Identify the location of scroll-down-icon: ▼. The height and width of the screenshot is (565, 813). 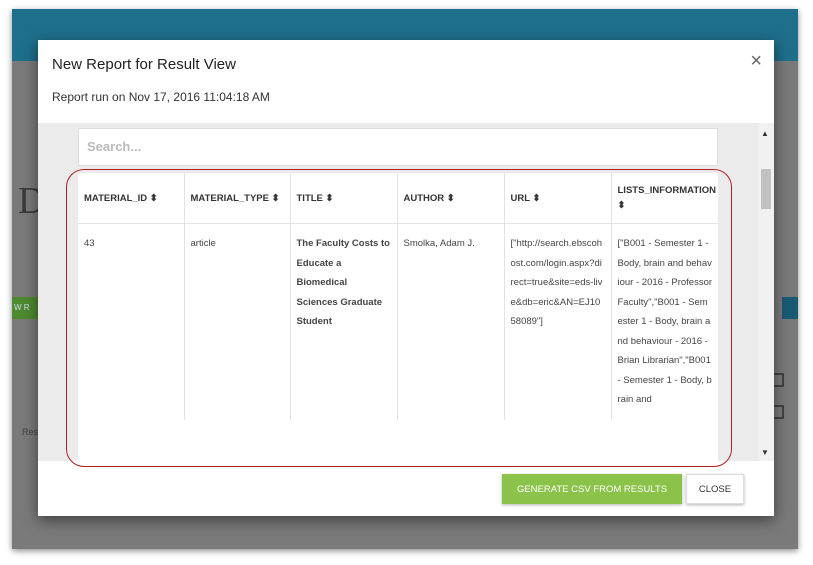
(765, 452).